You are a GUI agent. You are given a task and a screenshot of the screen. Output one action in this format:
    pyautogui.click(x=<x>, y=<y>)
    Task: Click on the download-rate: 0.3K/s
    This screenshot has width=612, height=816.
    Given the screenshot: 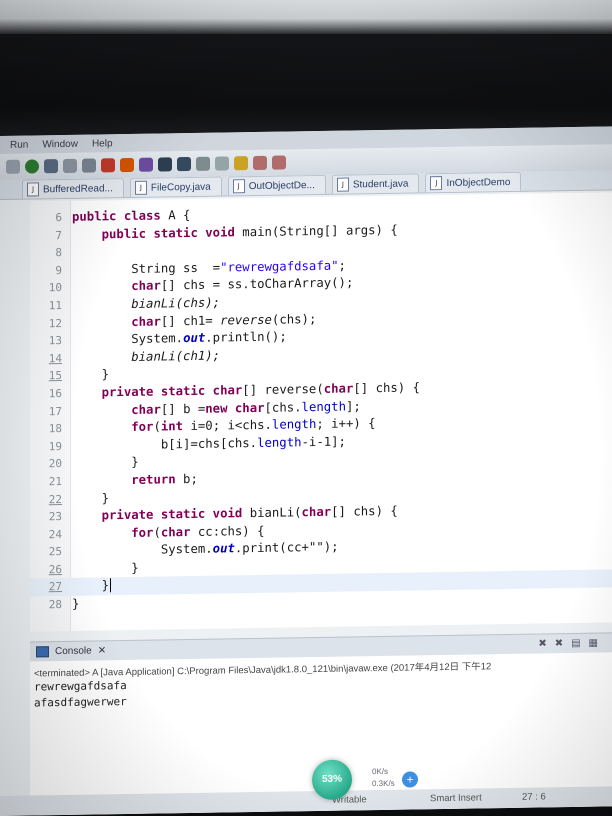 What is the action you would take?
    pyautogui.click(x=383, y=783)
    